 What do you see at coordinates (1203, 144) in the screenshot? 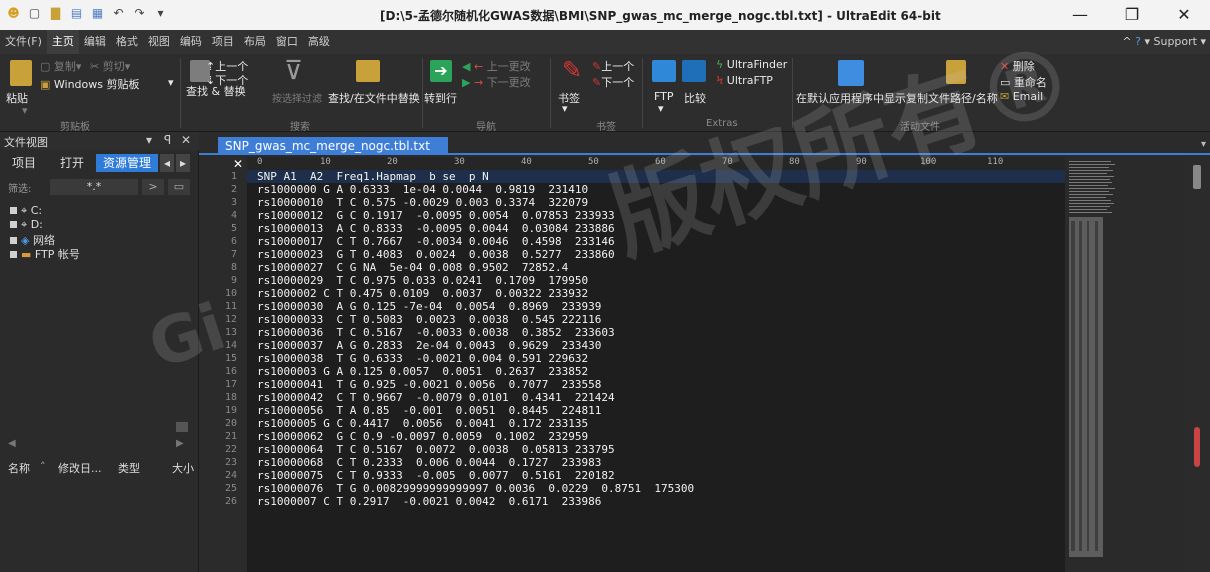
I see `tab-list-icon: ▾` at bounding box center [1203, 144].